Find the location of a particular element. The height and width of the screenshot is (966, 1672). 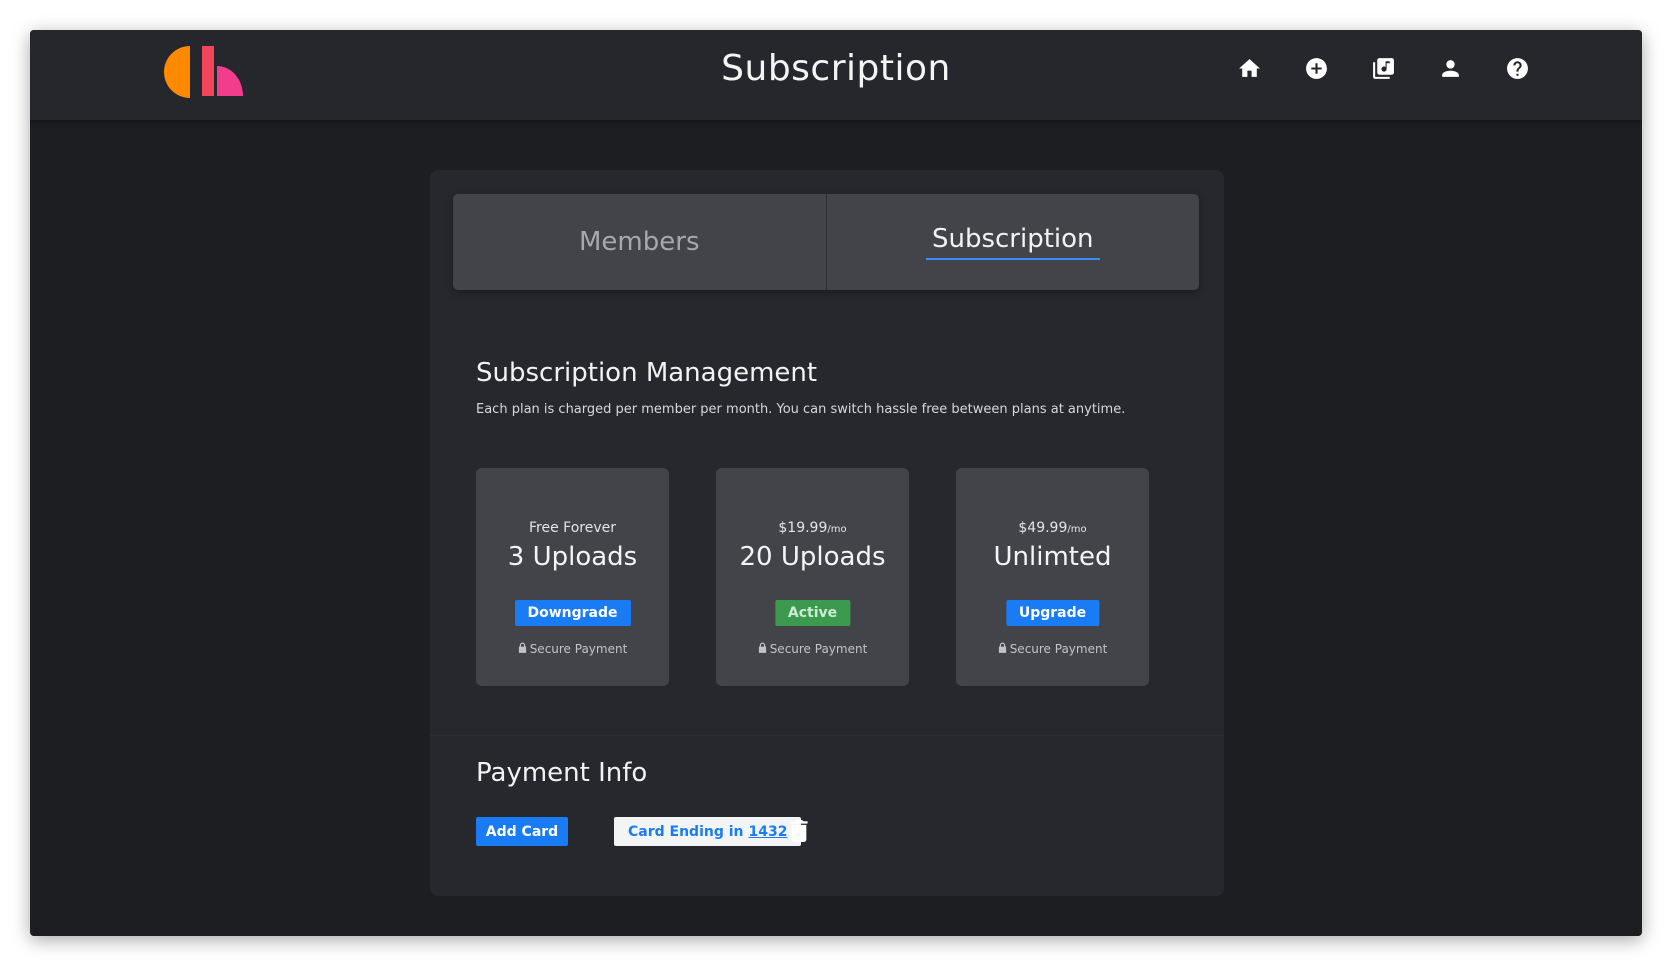

plan-price: Free Forever is located at coordinates (572, 528).